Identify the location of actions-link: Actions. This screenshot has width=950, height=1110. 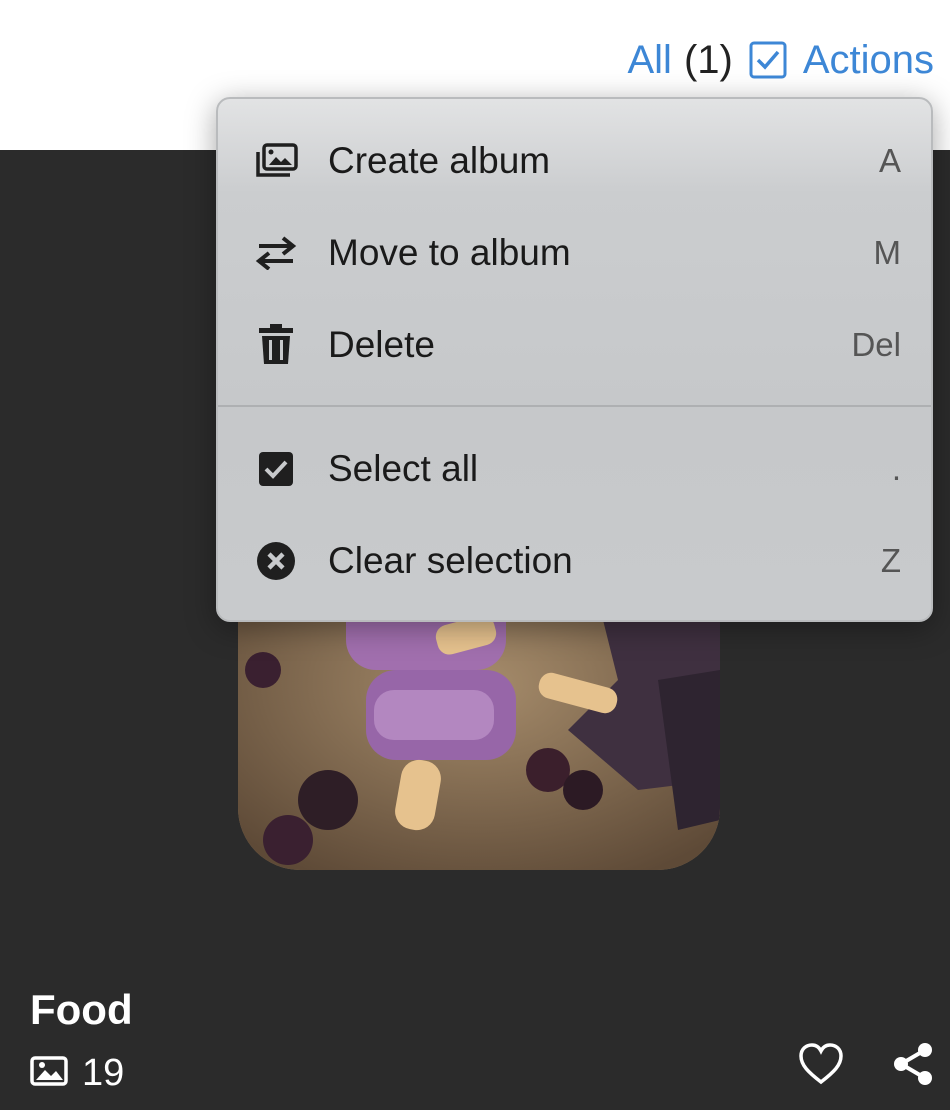
(868, 60).